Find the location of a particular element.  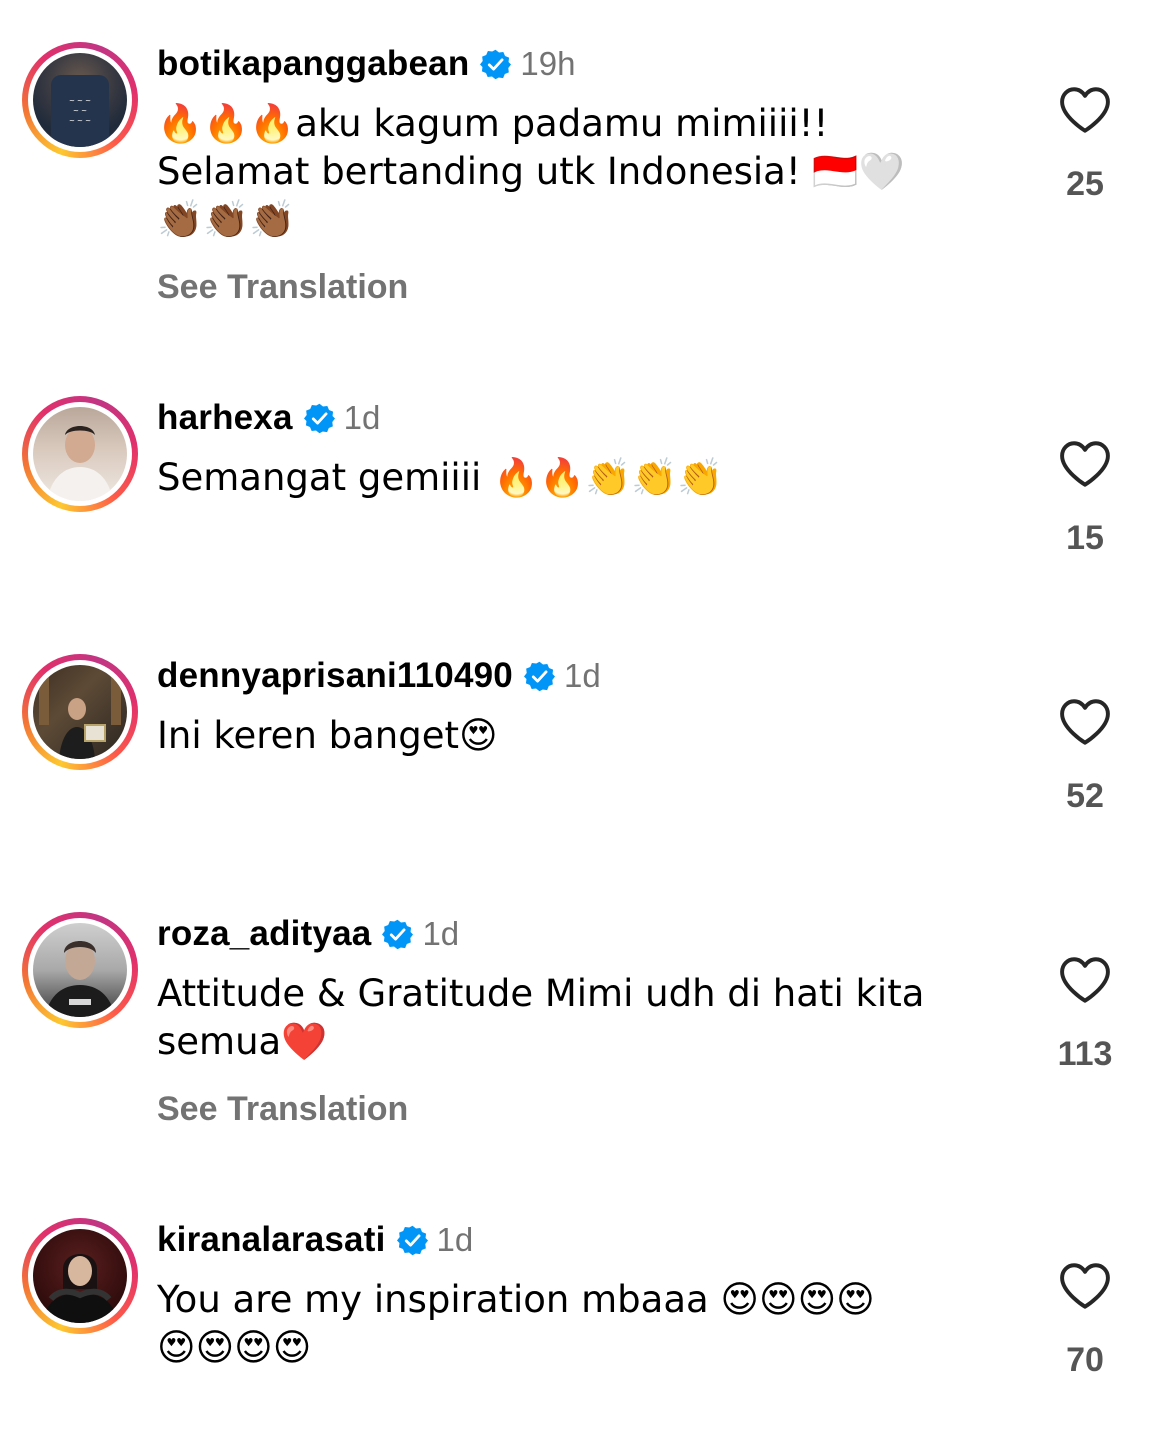

avatar-ring: ~ ~ ~ ~ ~ ~ ~ ~ is located at coordinates (80, 100).